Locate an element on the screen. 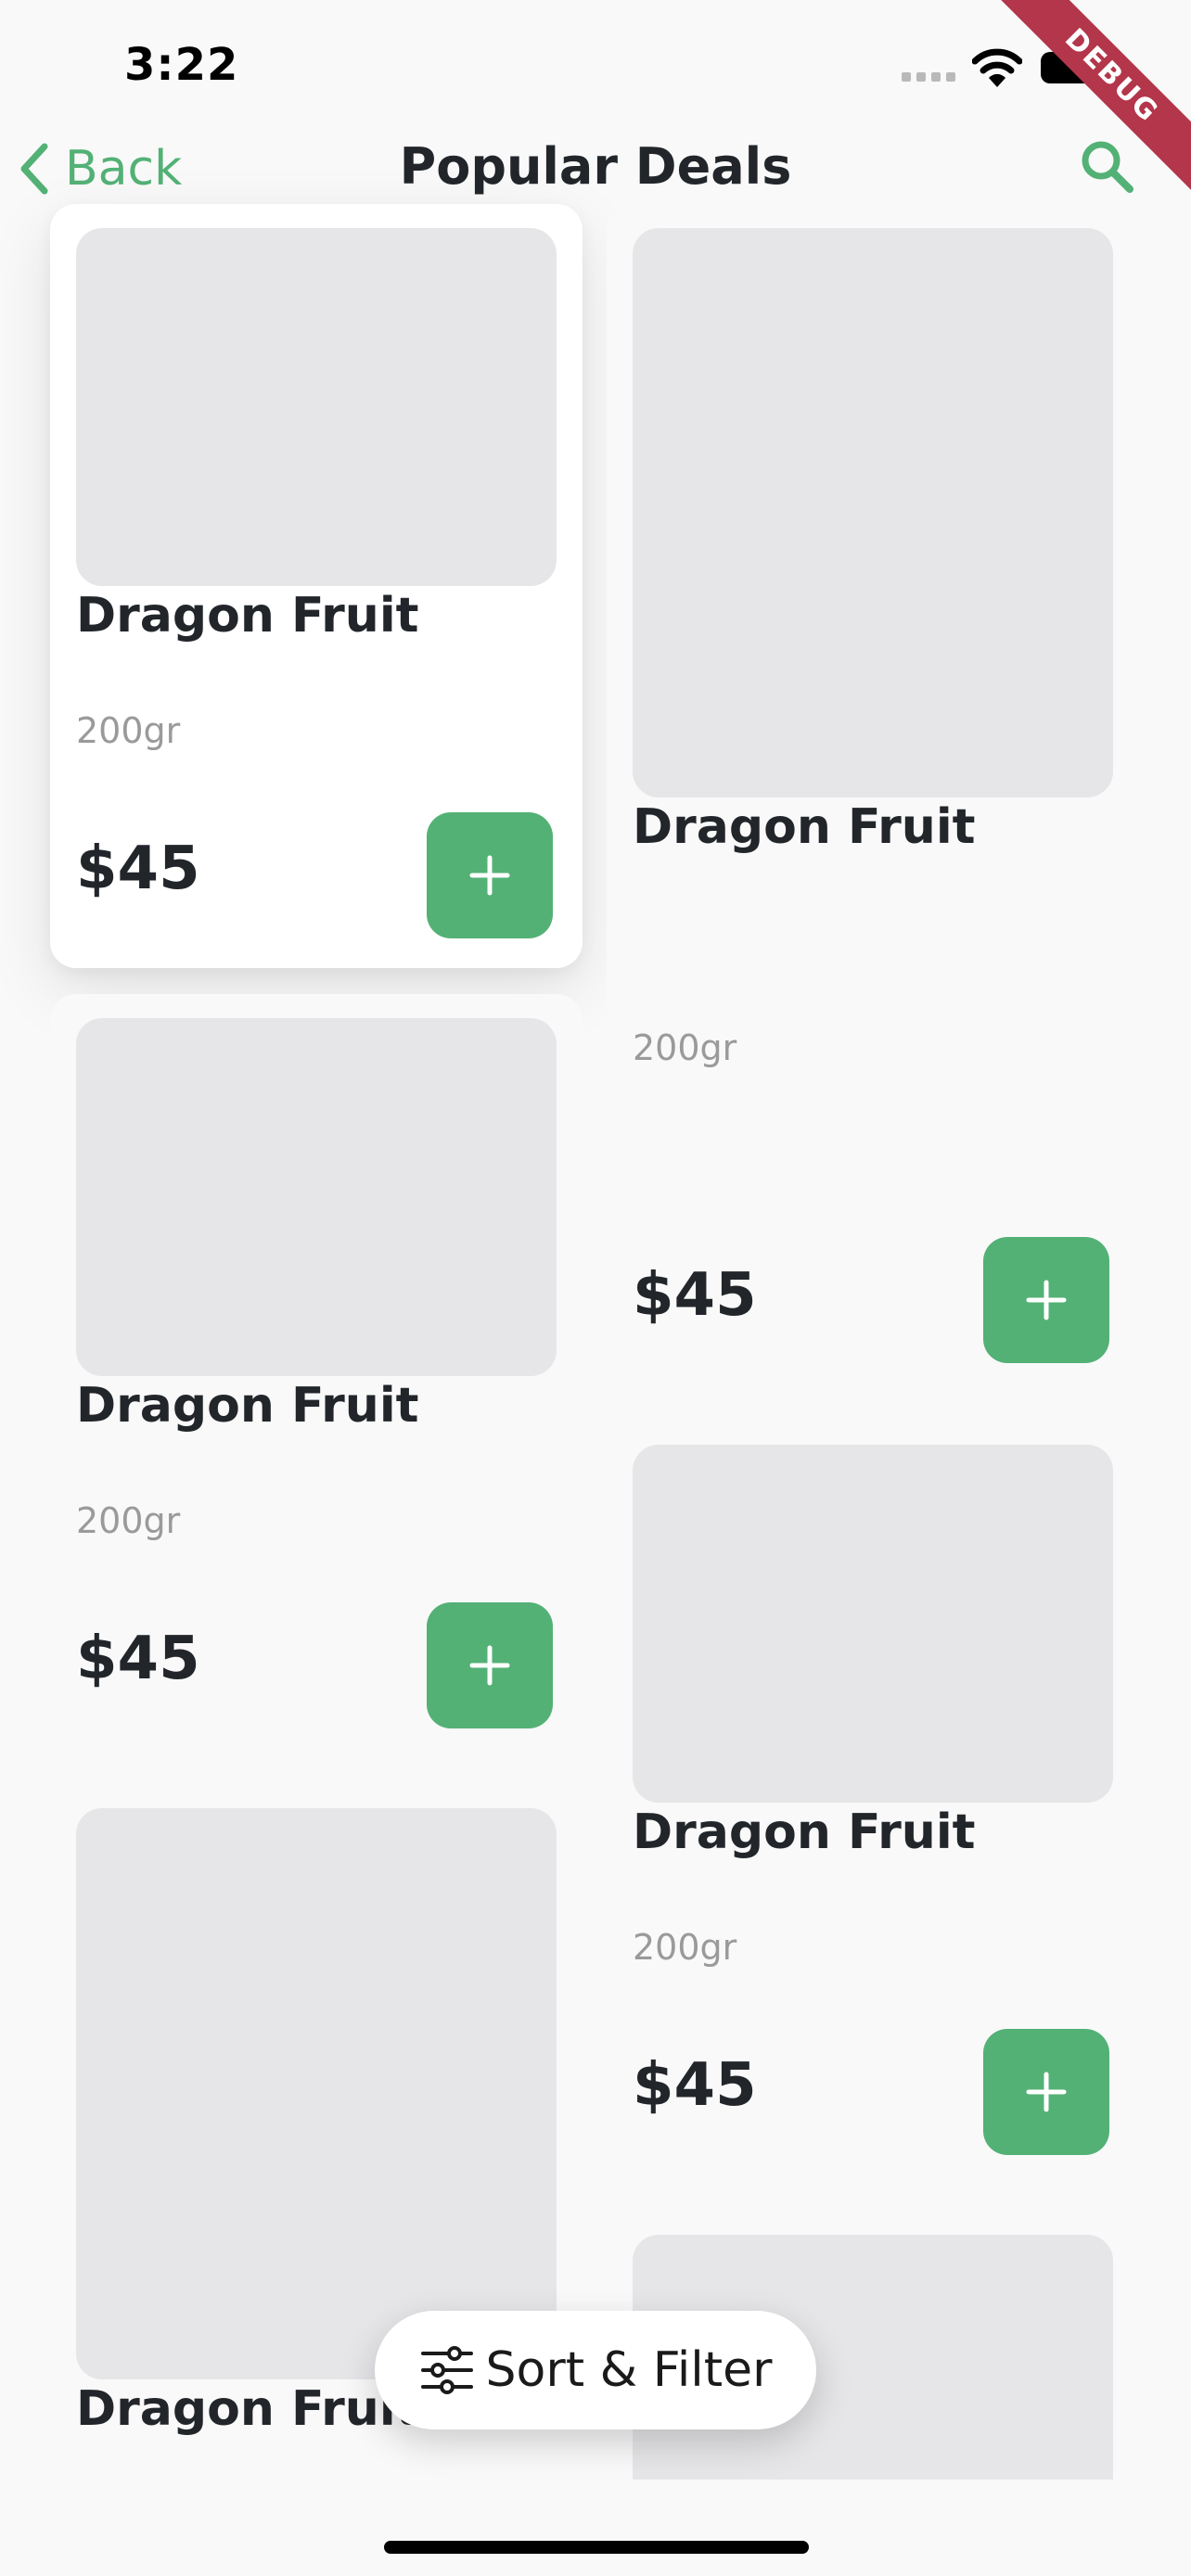 The height and width of the screenshot is (2576, 1191). sliders-icon is located at coordinates (446, 2370).